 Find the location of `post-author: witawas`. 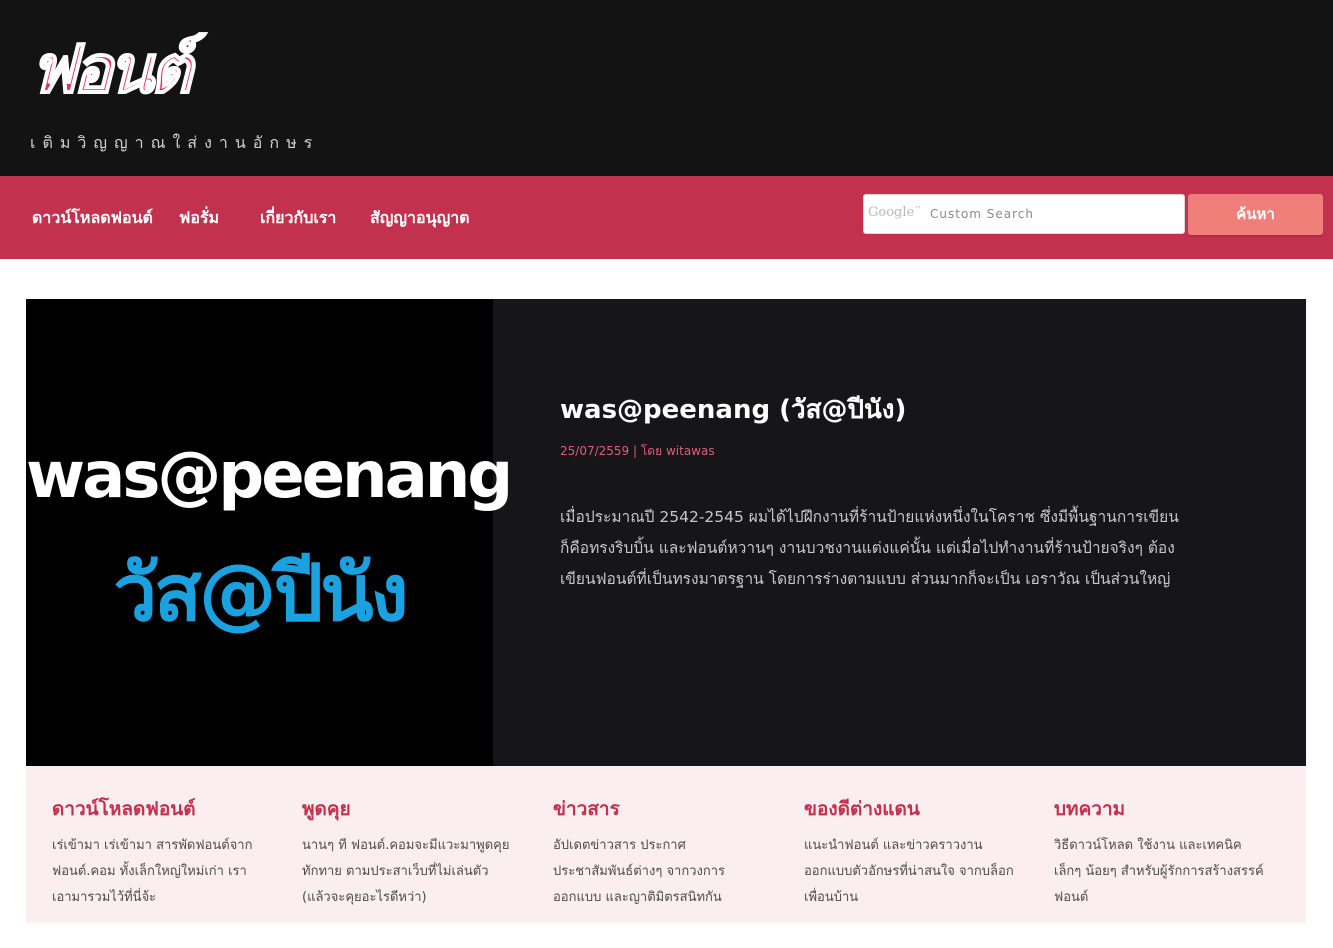

post-author: witawas is located at coordinates (690, 451).